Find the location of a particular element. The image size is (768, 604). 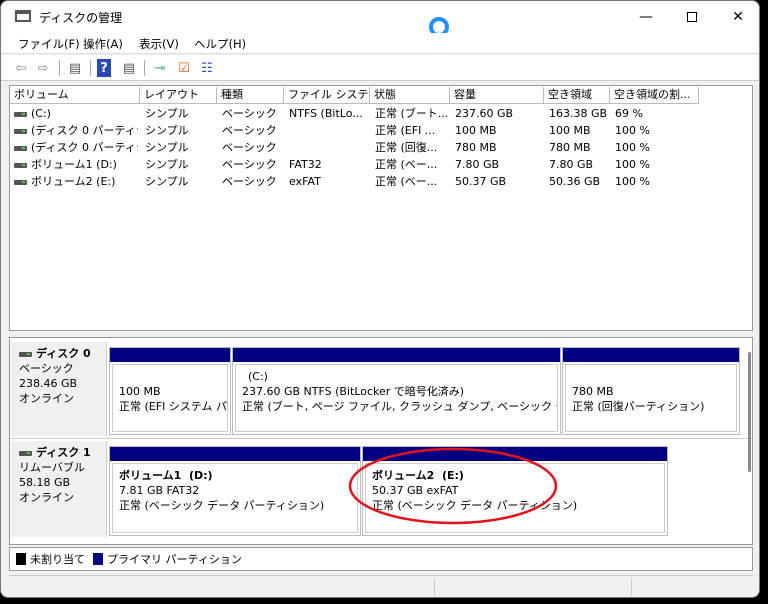

column-header-filesystem: ファイル システム is located at coordinates (327, 95).